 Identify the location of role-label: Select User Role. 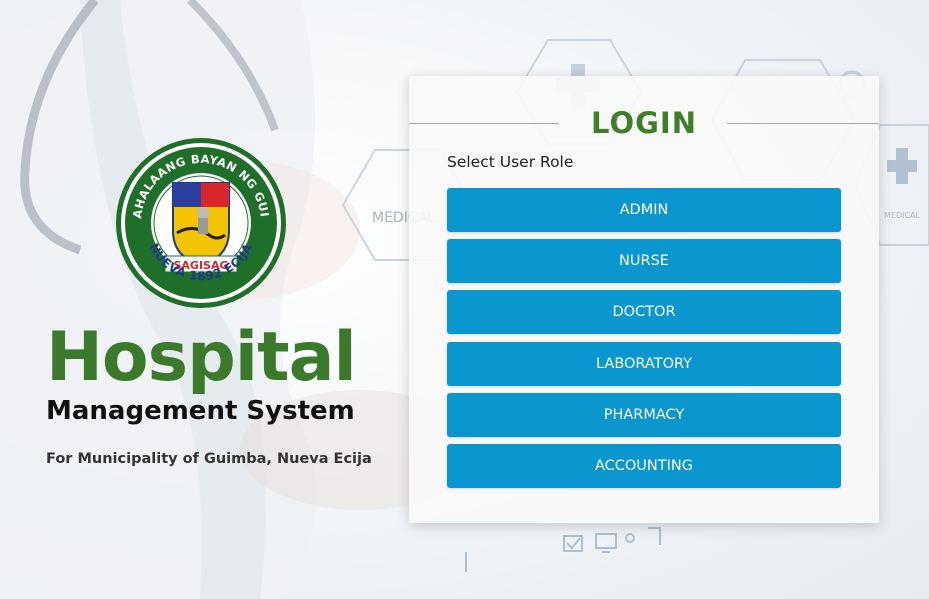
(510, 162).